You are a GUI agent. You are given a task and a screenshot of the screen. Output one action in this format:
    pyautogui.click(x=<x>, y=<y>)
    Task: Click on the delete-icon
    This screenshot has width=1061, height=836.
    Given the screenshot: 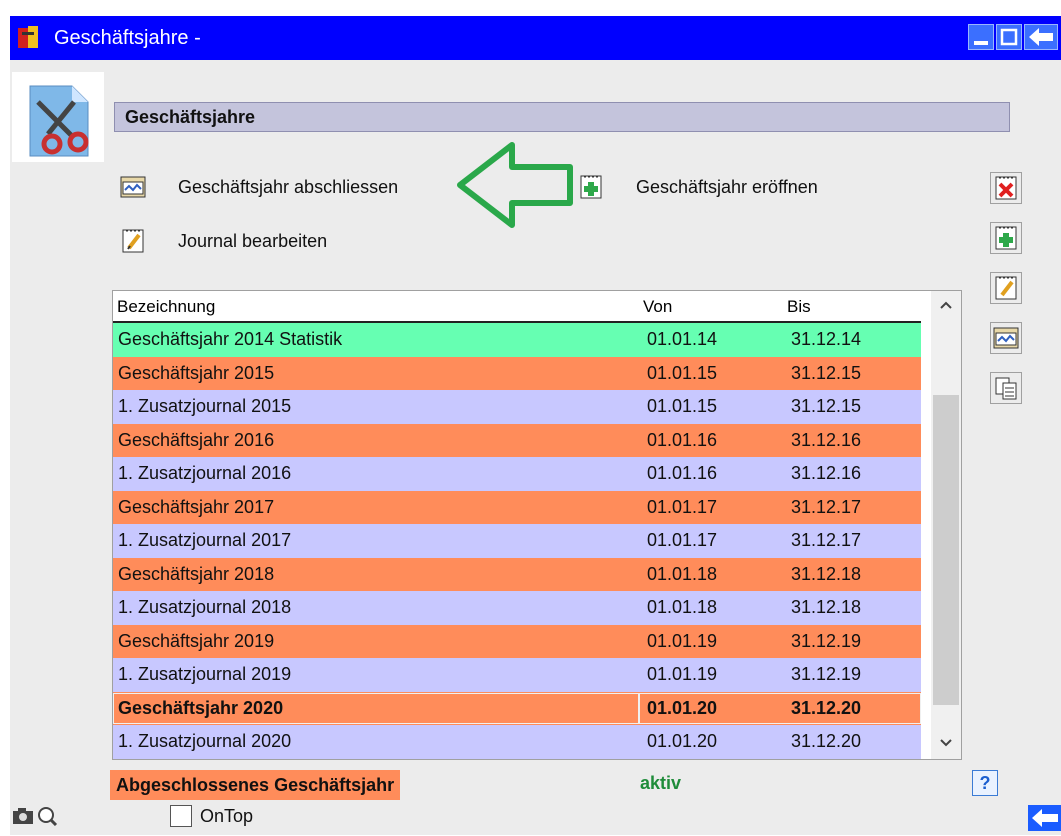 What is the action you would take?
    pyautogui.click(x=1006, y=188)
    